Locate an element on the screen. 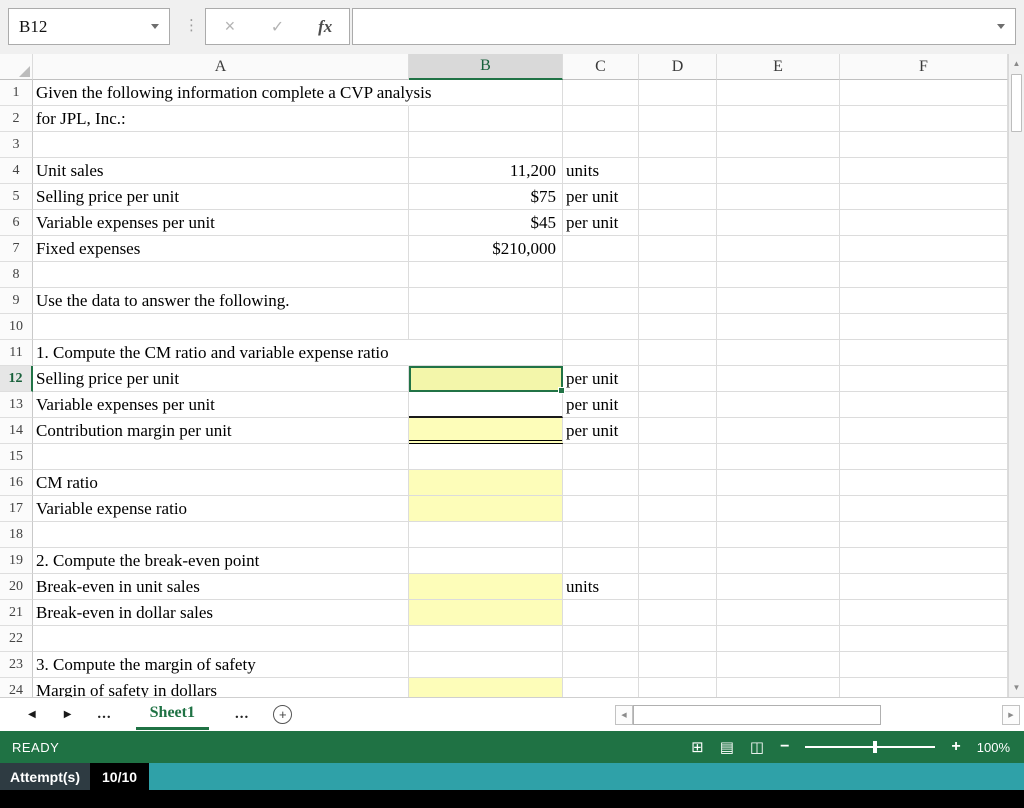  cell-F7 is located at coordinates (924, 249).